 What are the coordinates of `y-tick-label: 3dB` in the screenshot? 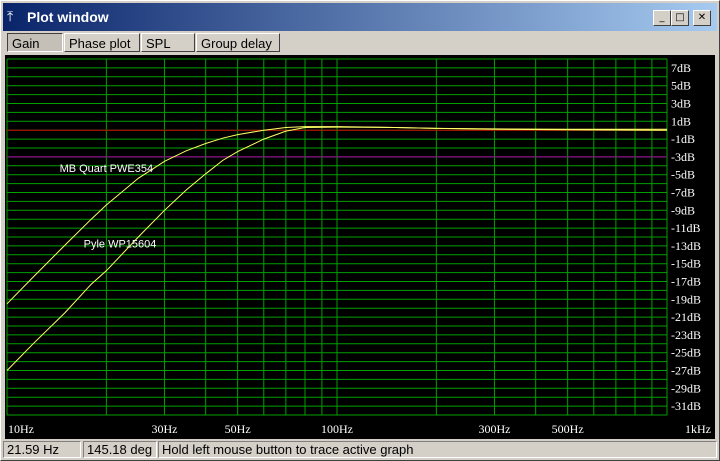 It's located at (681, 104).